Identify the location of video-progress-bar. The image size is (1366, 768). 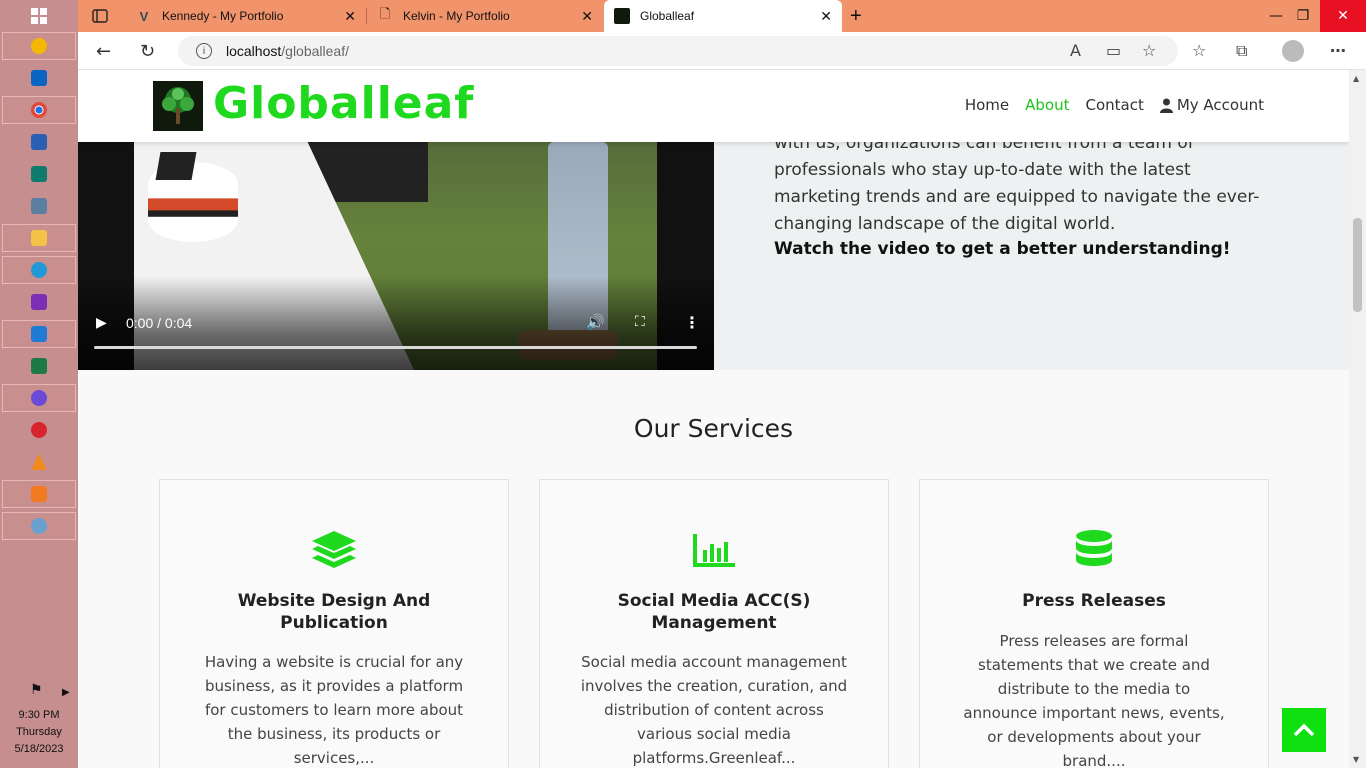
(395, 347).